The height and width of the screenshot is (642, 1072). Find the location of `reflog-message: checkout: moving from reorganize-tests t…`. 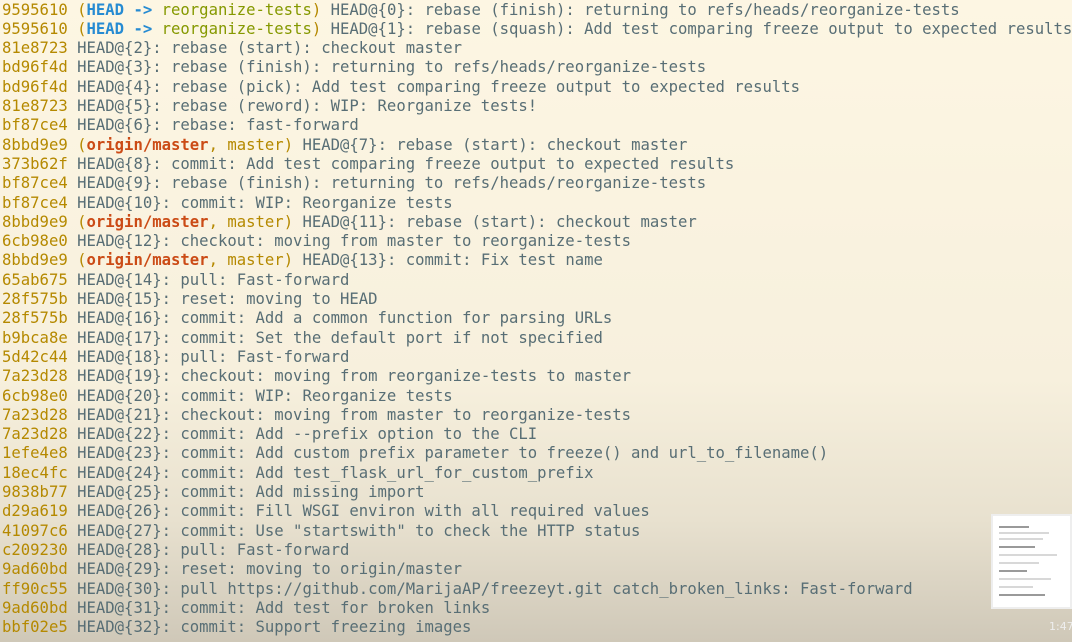

reflog-message: checkout: moving from reorganize-tests t… is located at coordinates (406, 376).